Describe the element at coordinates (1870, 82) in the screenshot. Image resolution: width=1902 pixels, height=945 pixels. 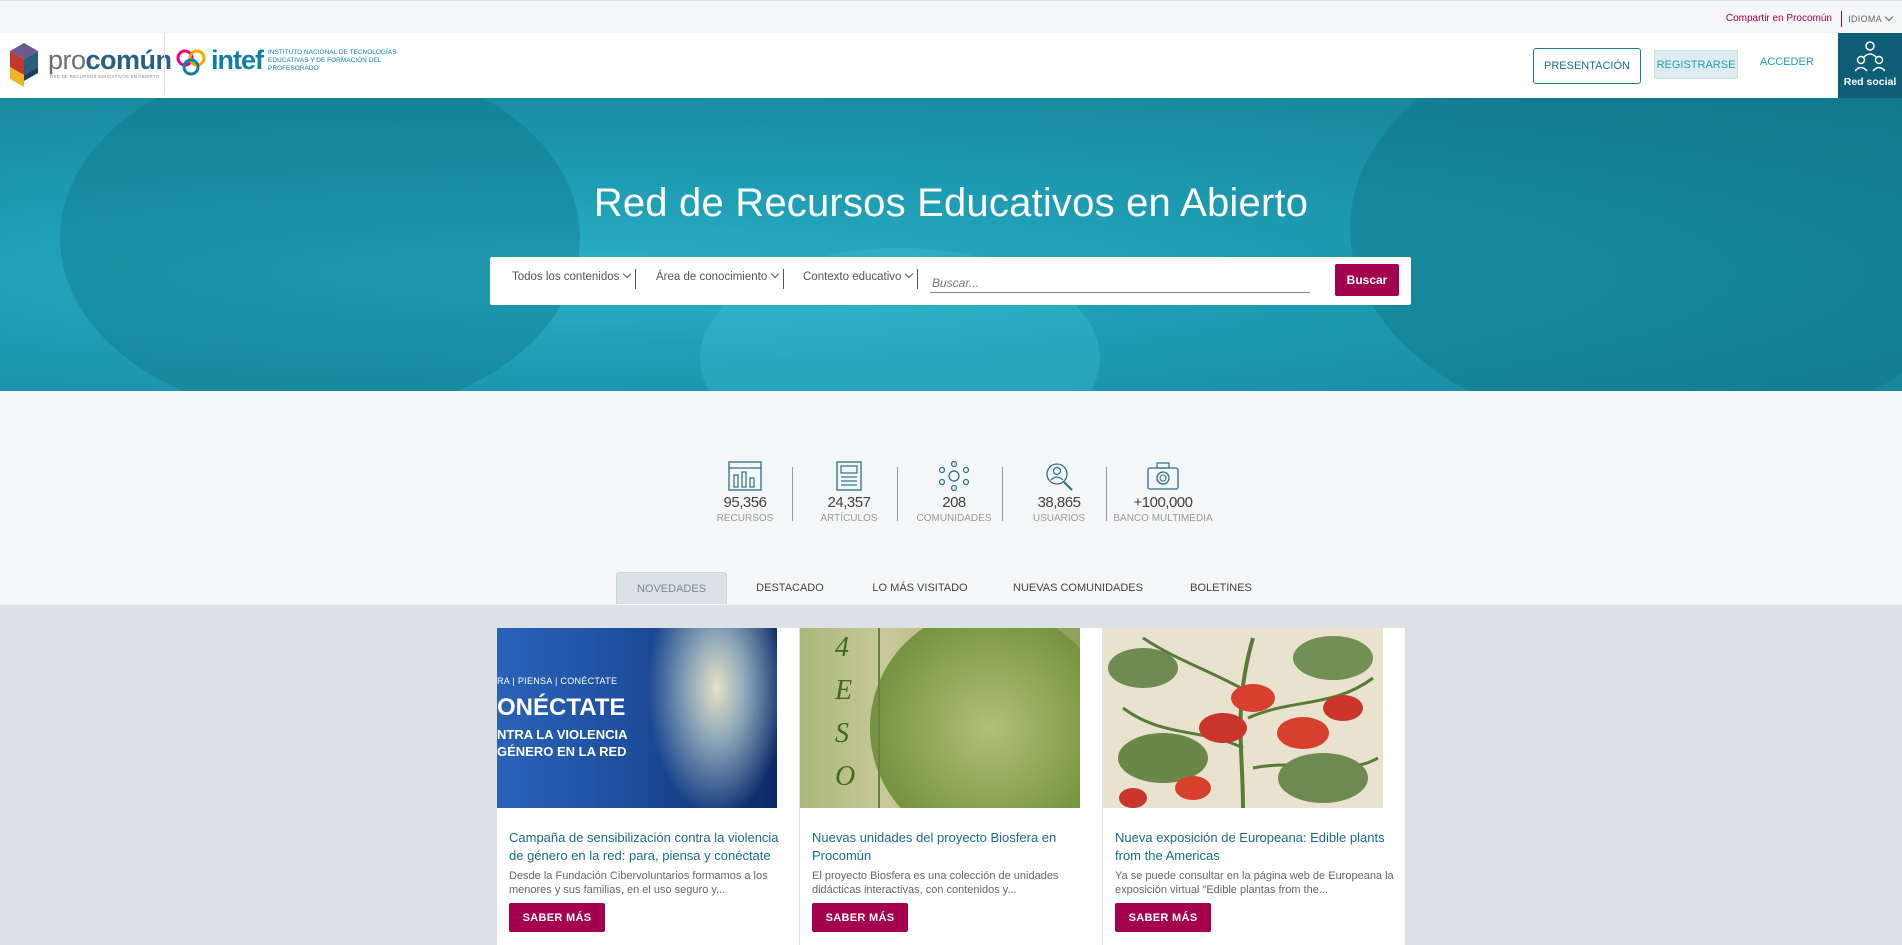
I see `social-network-label: Red social` at that location.